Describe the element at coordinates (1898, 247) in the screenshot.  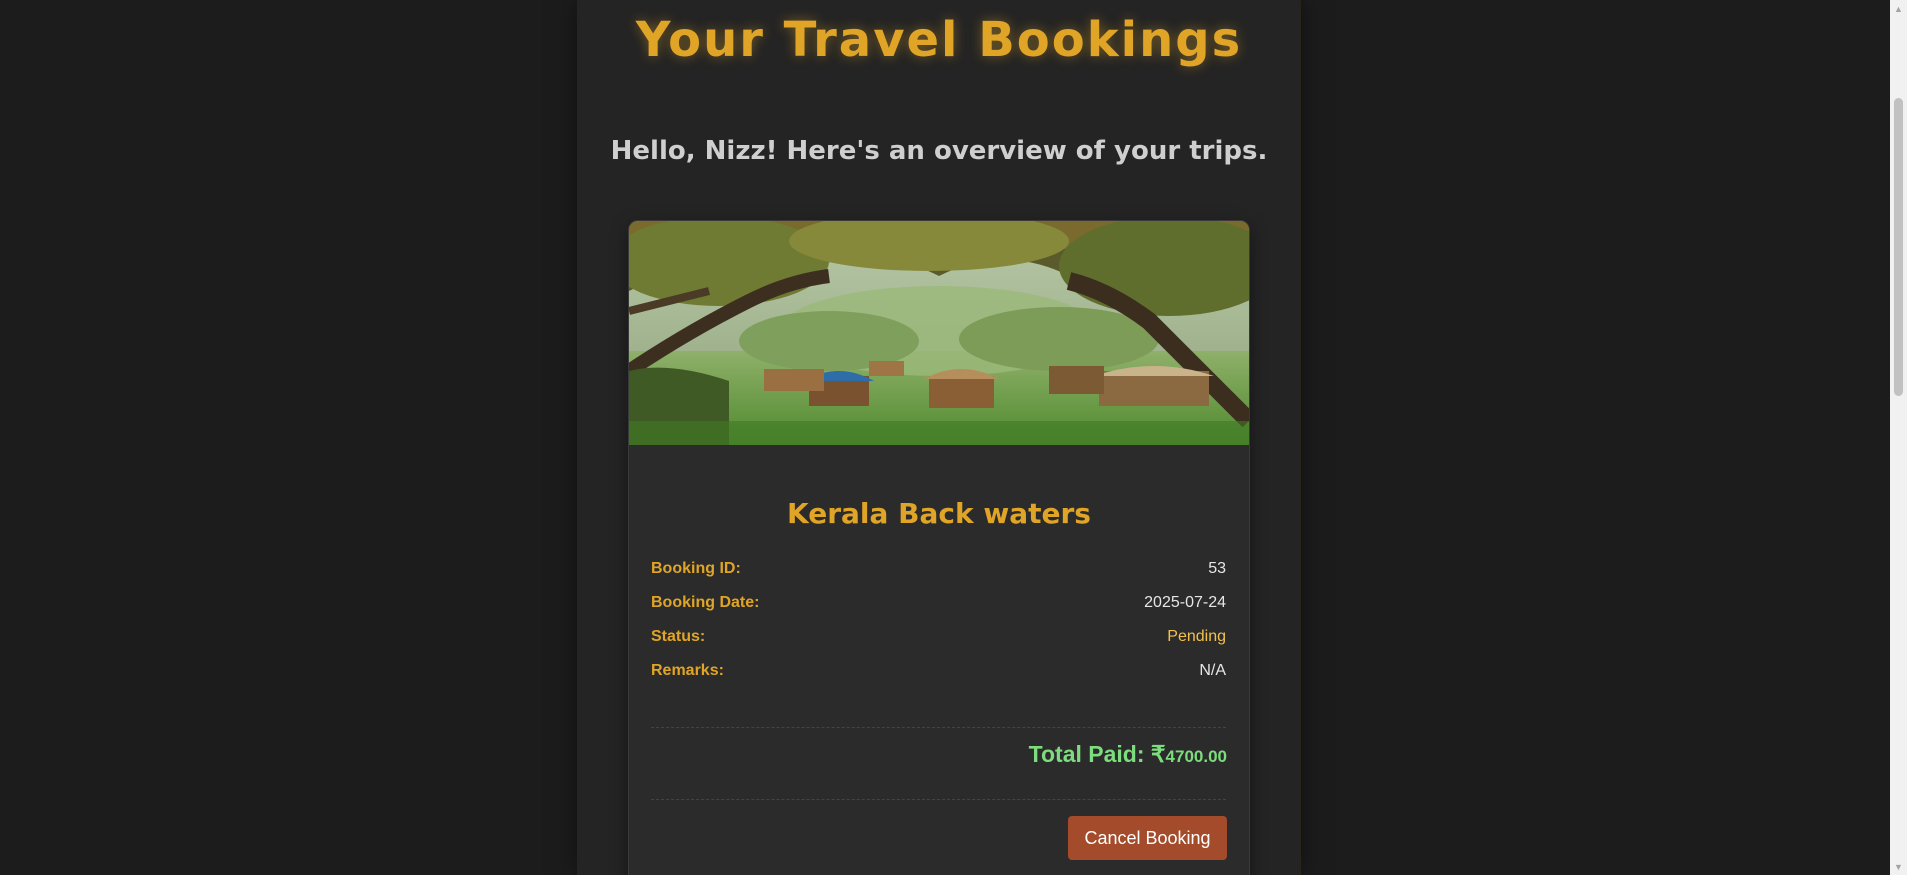
I see `scroll-thumb` at that location.